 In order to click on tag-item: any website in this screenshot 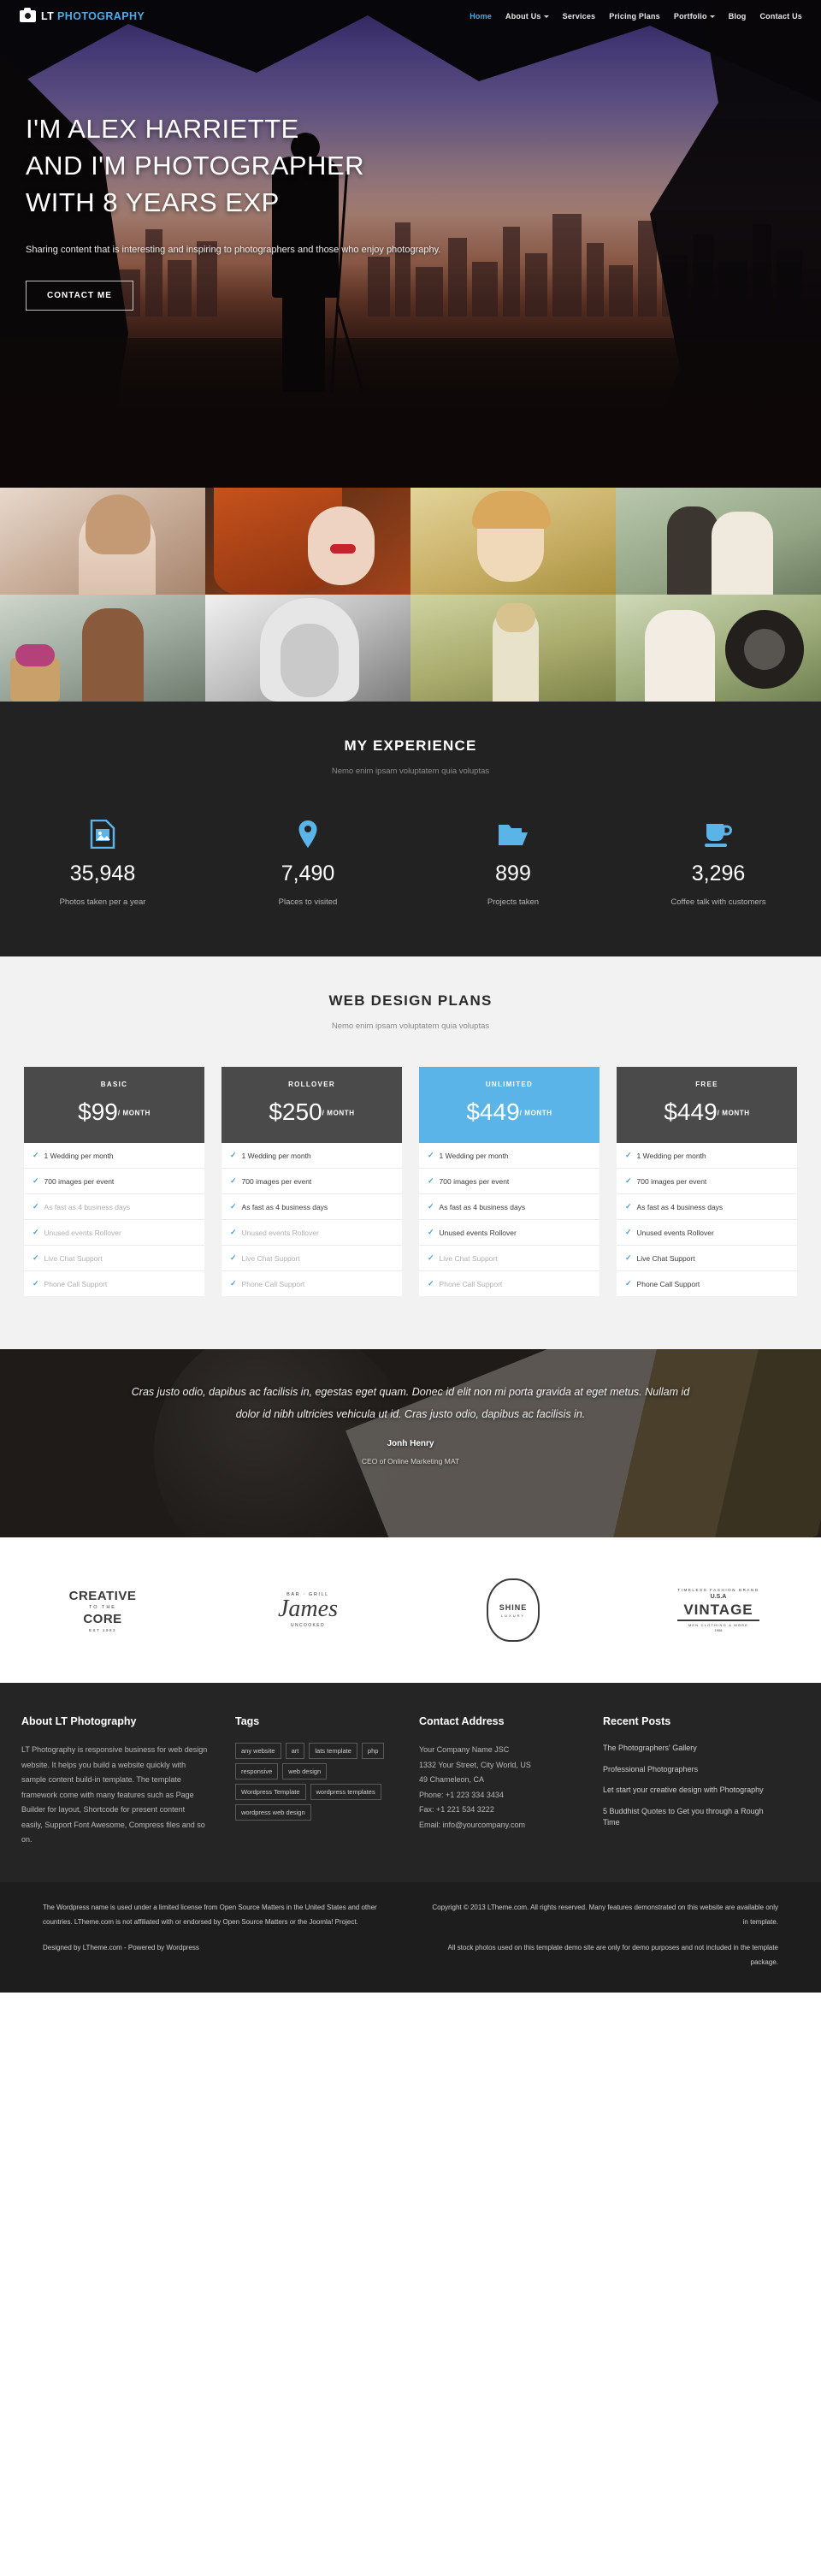, I will do `click(258, 1751)`.